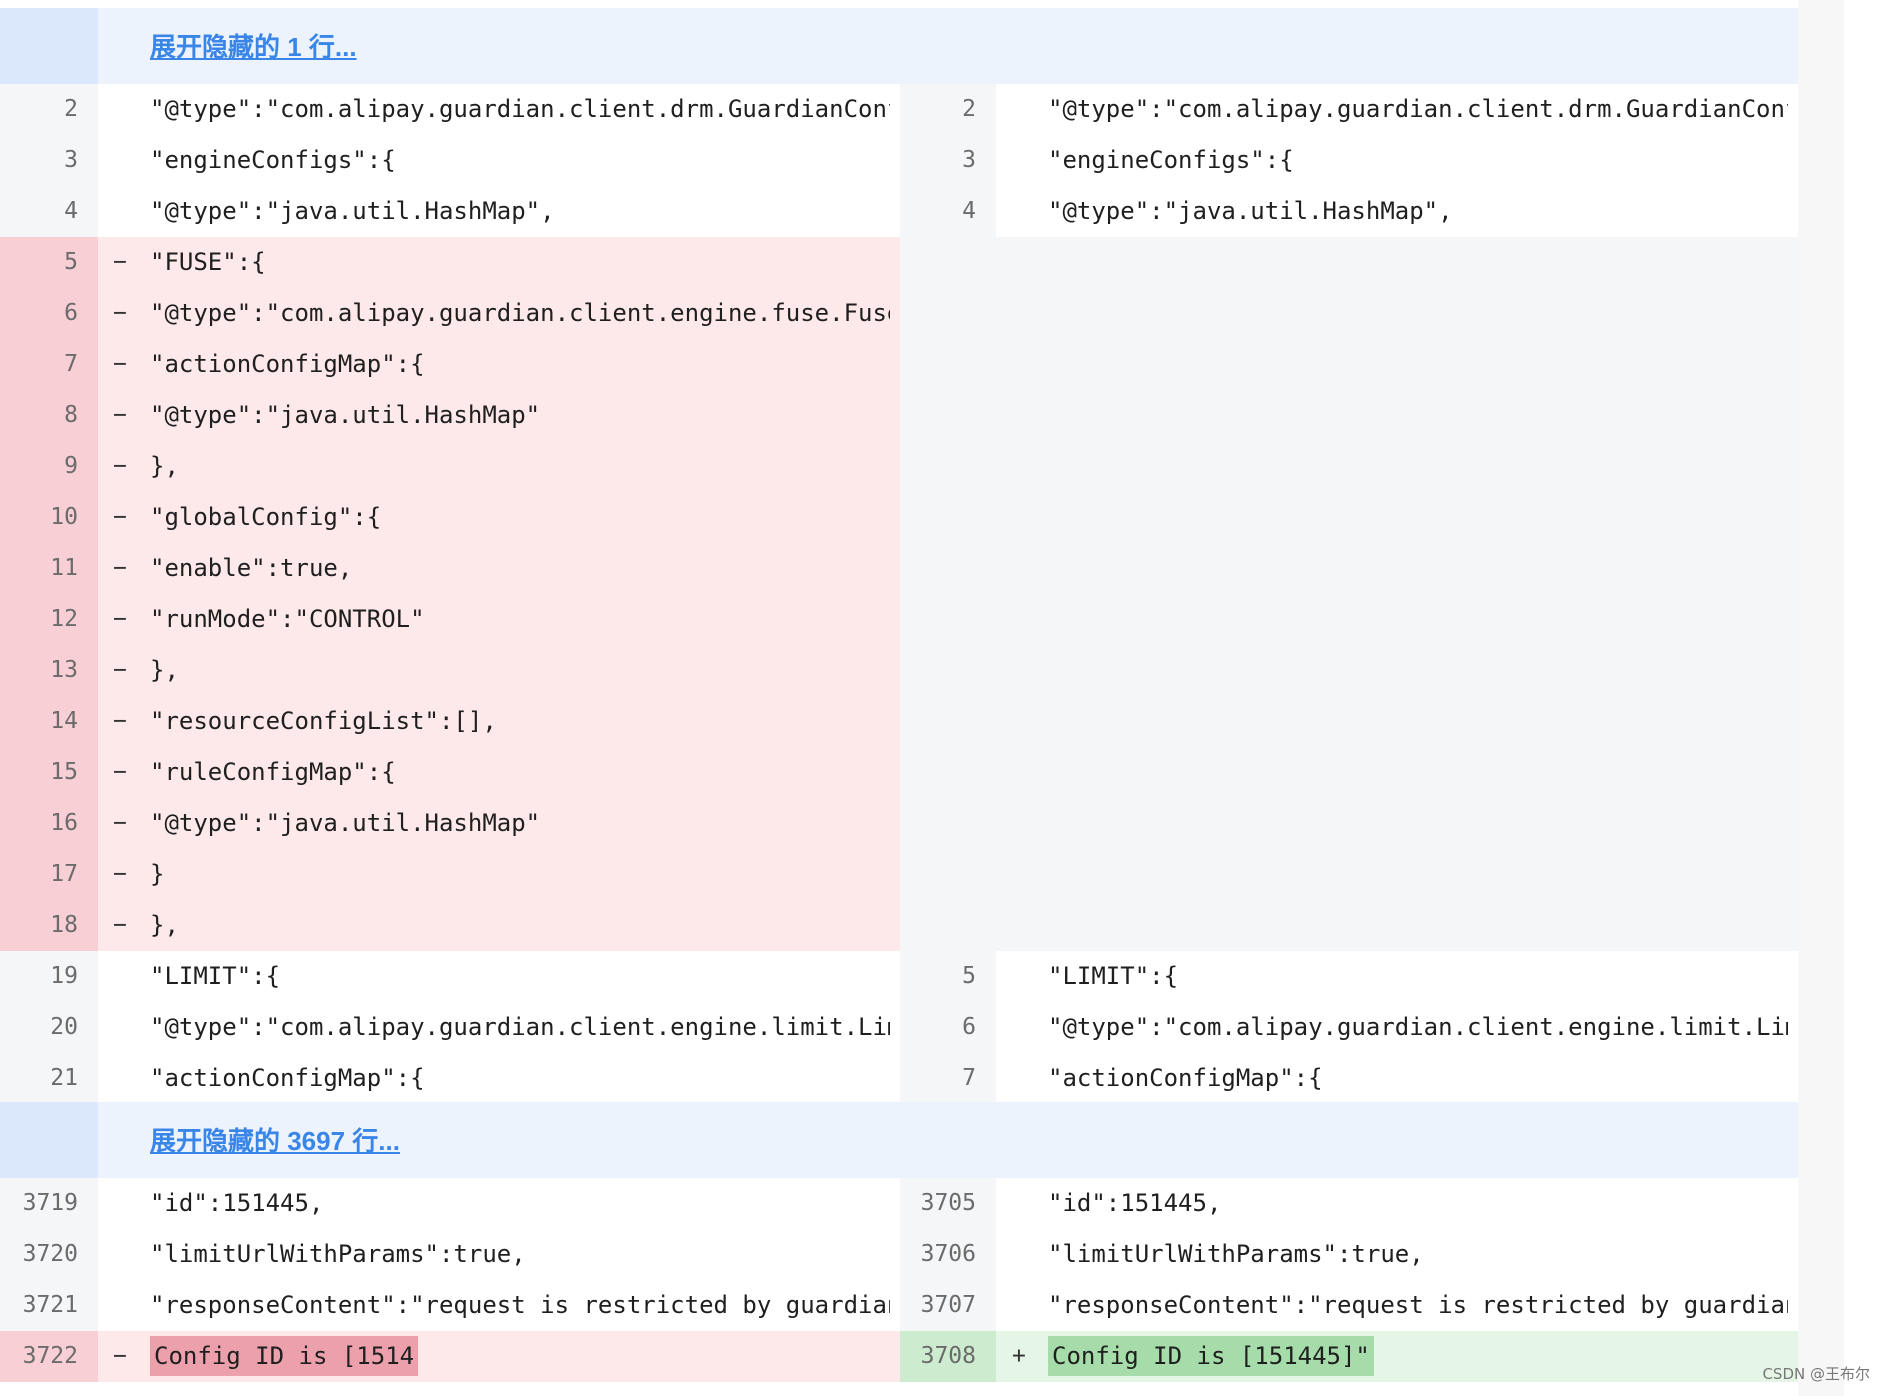 The height and width of the screenshot is (1396, 1888). What do you see at coordinates (520, 619) in the screenshot?
I see `left-code-line: "runMode":"CONTROL"` at bounding box center [520, 619].